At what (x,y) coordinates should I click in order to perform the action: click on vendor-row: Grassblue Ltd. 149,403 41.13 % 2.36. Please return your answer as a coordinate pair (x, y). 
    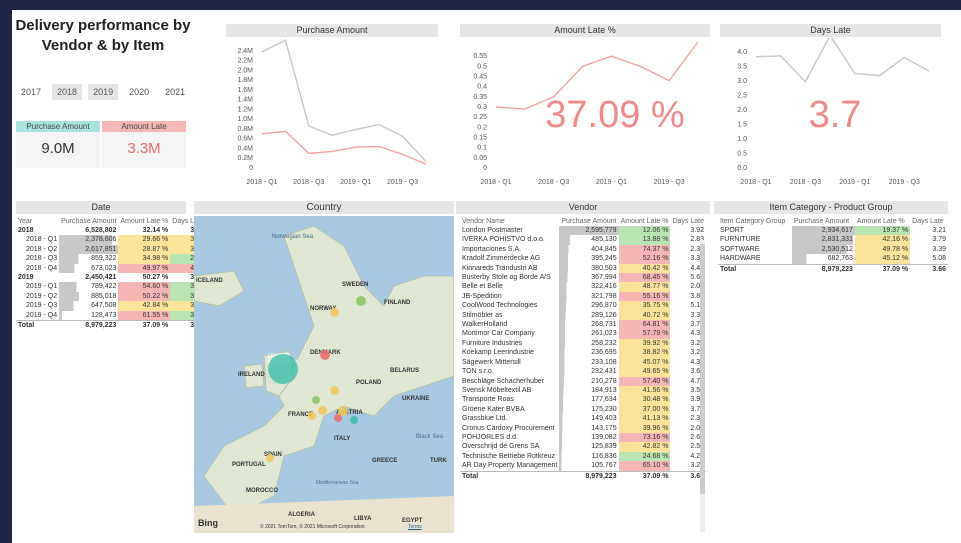
    Looking at the image, I should click on (583, 419).